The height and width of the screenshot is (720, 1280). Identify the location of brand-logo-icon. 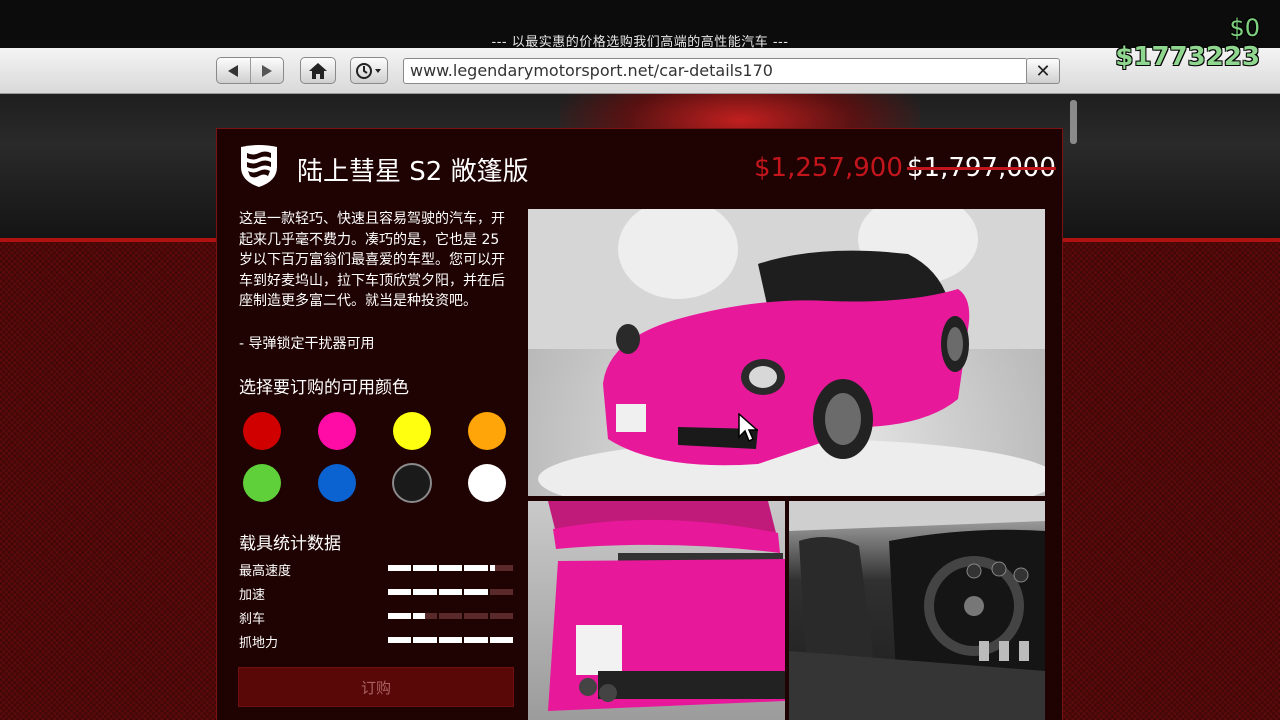
(259, 166).